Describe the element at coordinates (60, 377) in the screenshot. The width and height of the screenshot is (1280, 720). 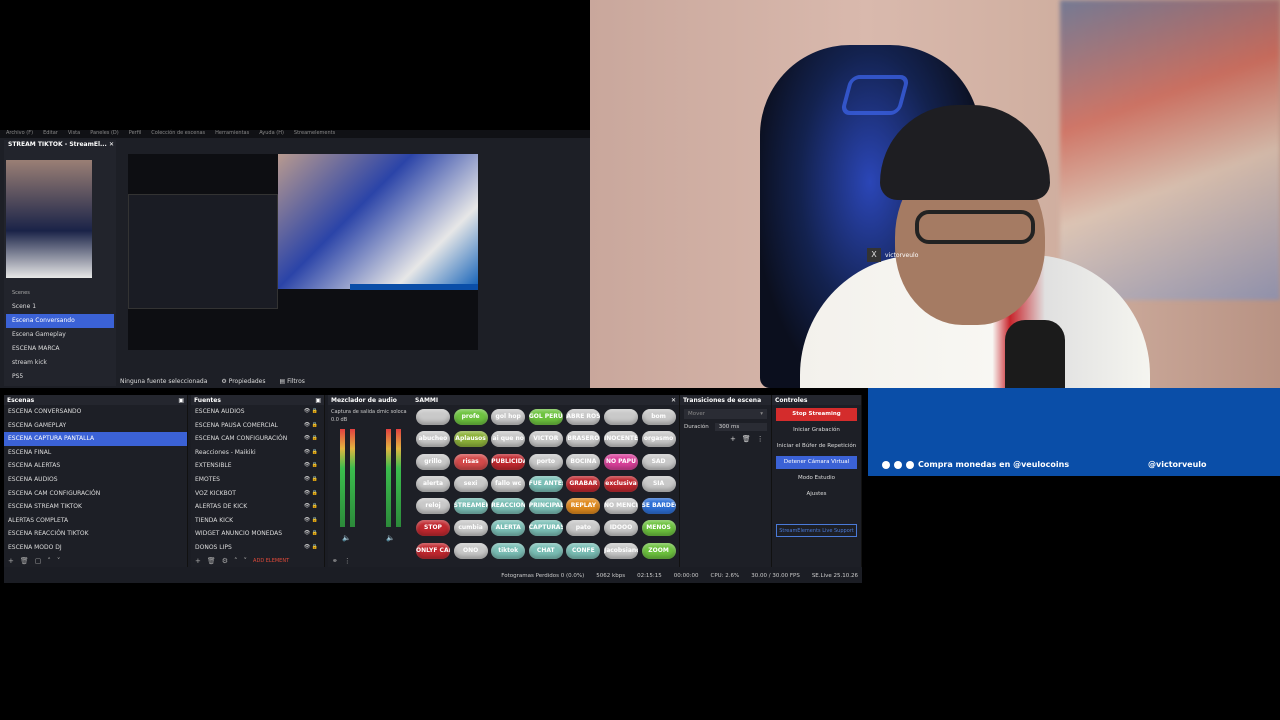
I see `tiktok-scene-item: PS5` at that location.